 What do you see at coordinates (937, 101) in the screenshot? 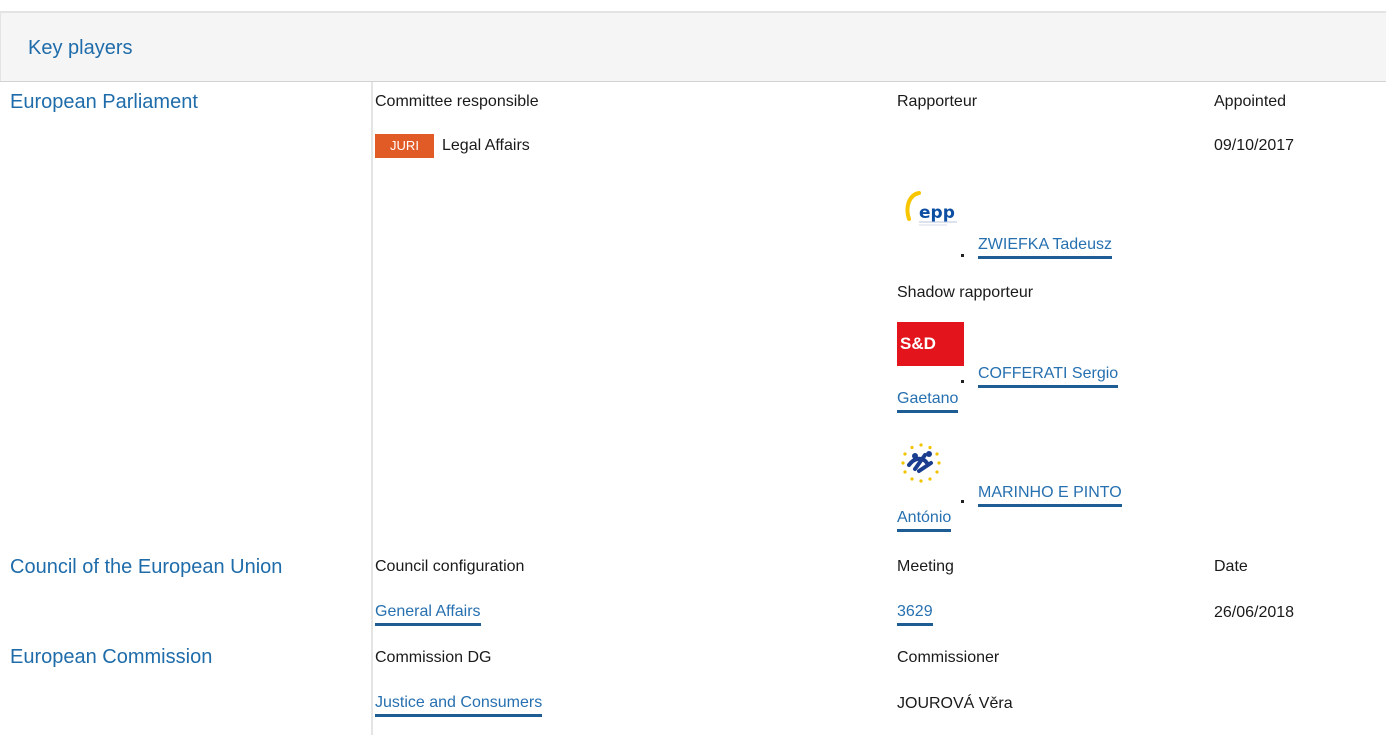
I see `rapporteur-header: Rapporteur` at bounding box center [937, 101].